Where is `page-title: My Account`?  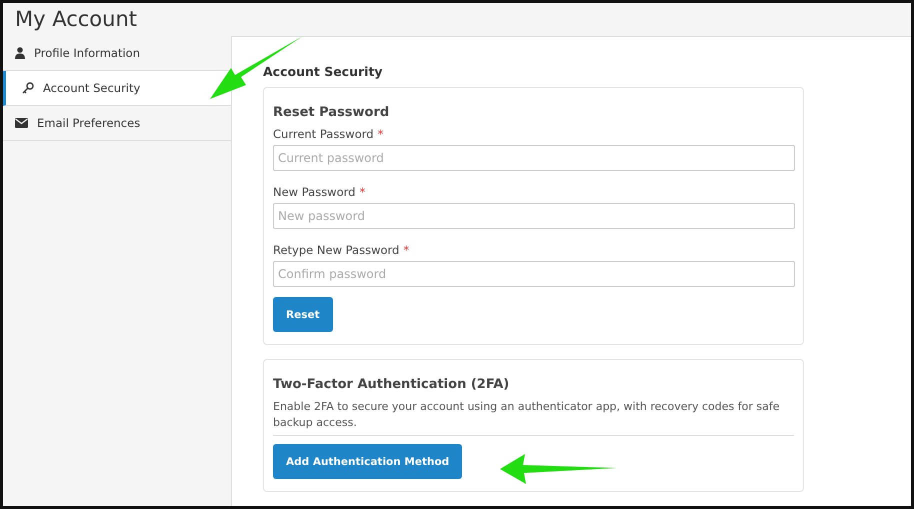
page-title: My Account is located at coordinates (76, 19).